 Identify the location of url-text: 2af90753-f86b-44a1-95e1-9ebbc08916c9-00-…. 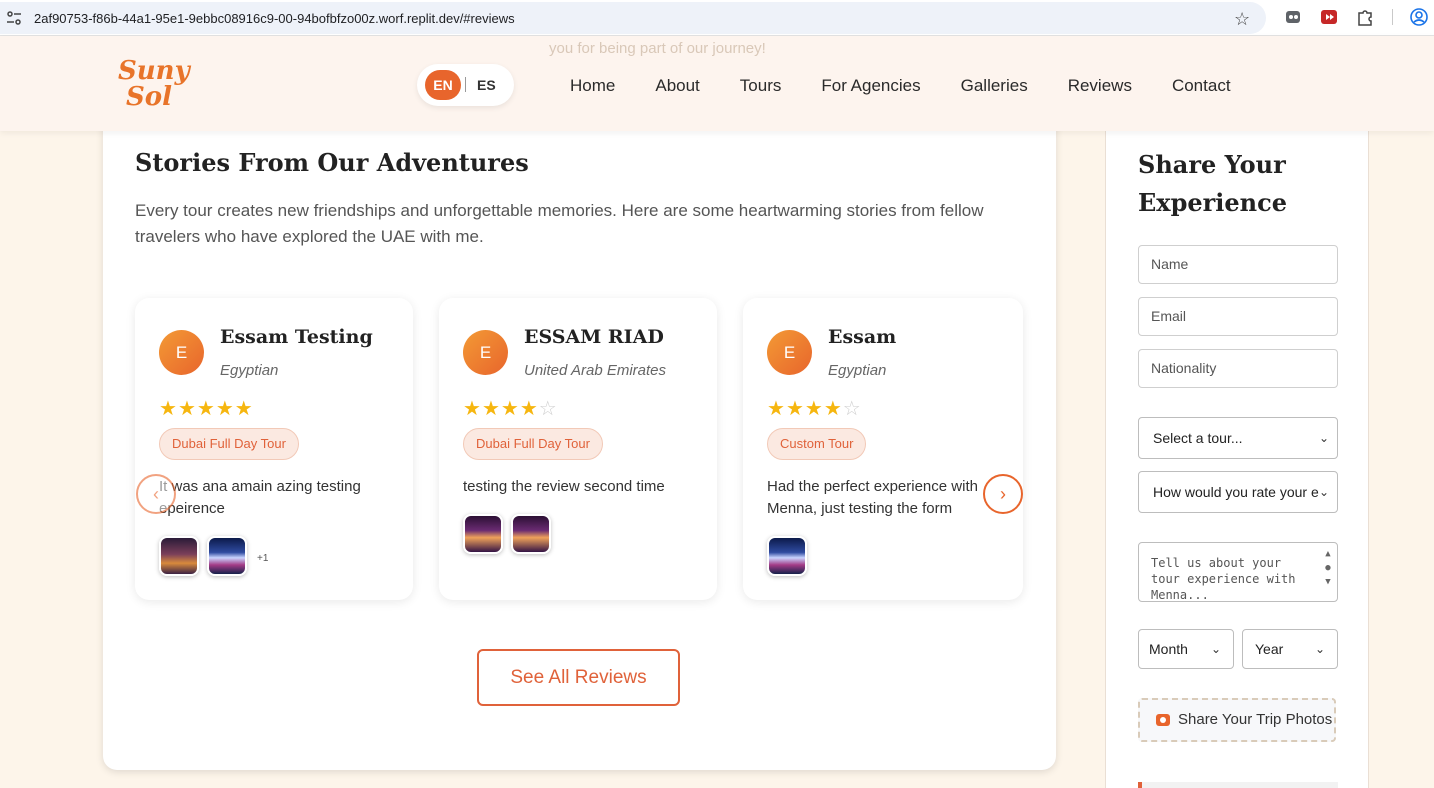
(274, 18).